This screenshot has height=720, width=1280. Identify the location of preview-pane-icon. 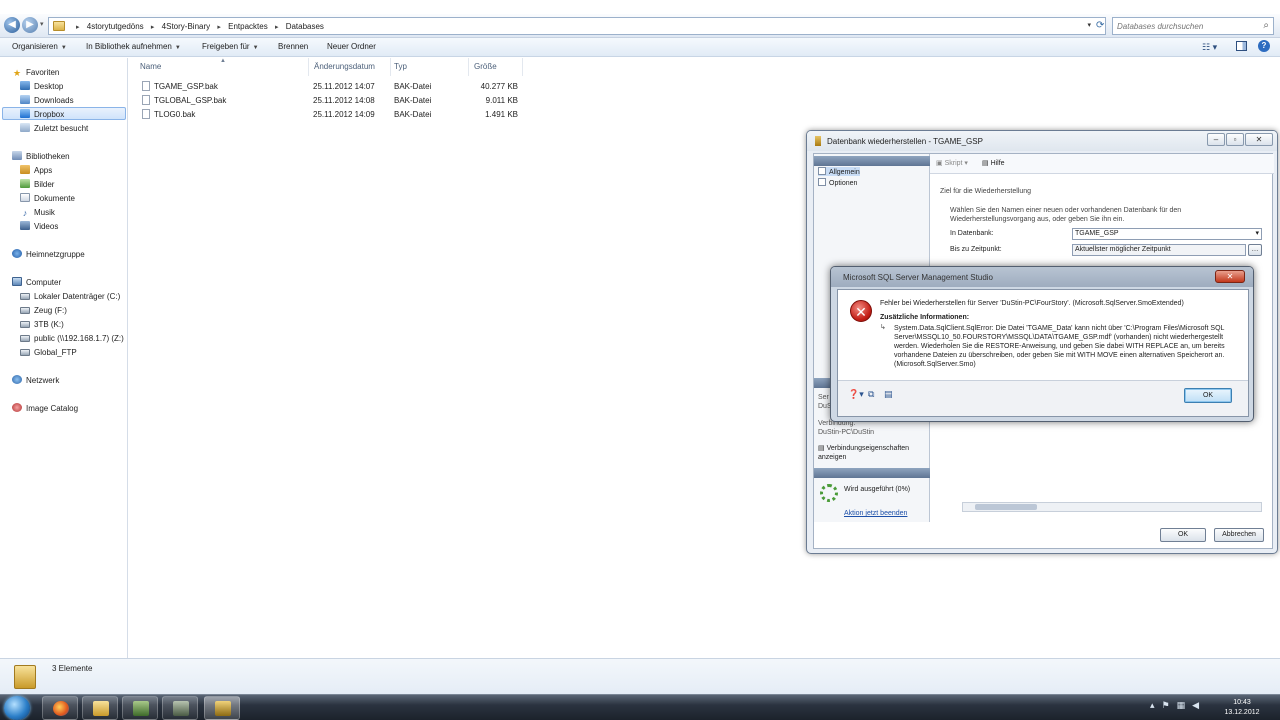
(1241, 46).